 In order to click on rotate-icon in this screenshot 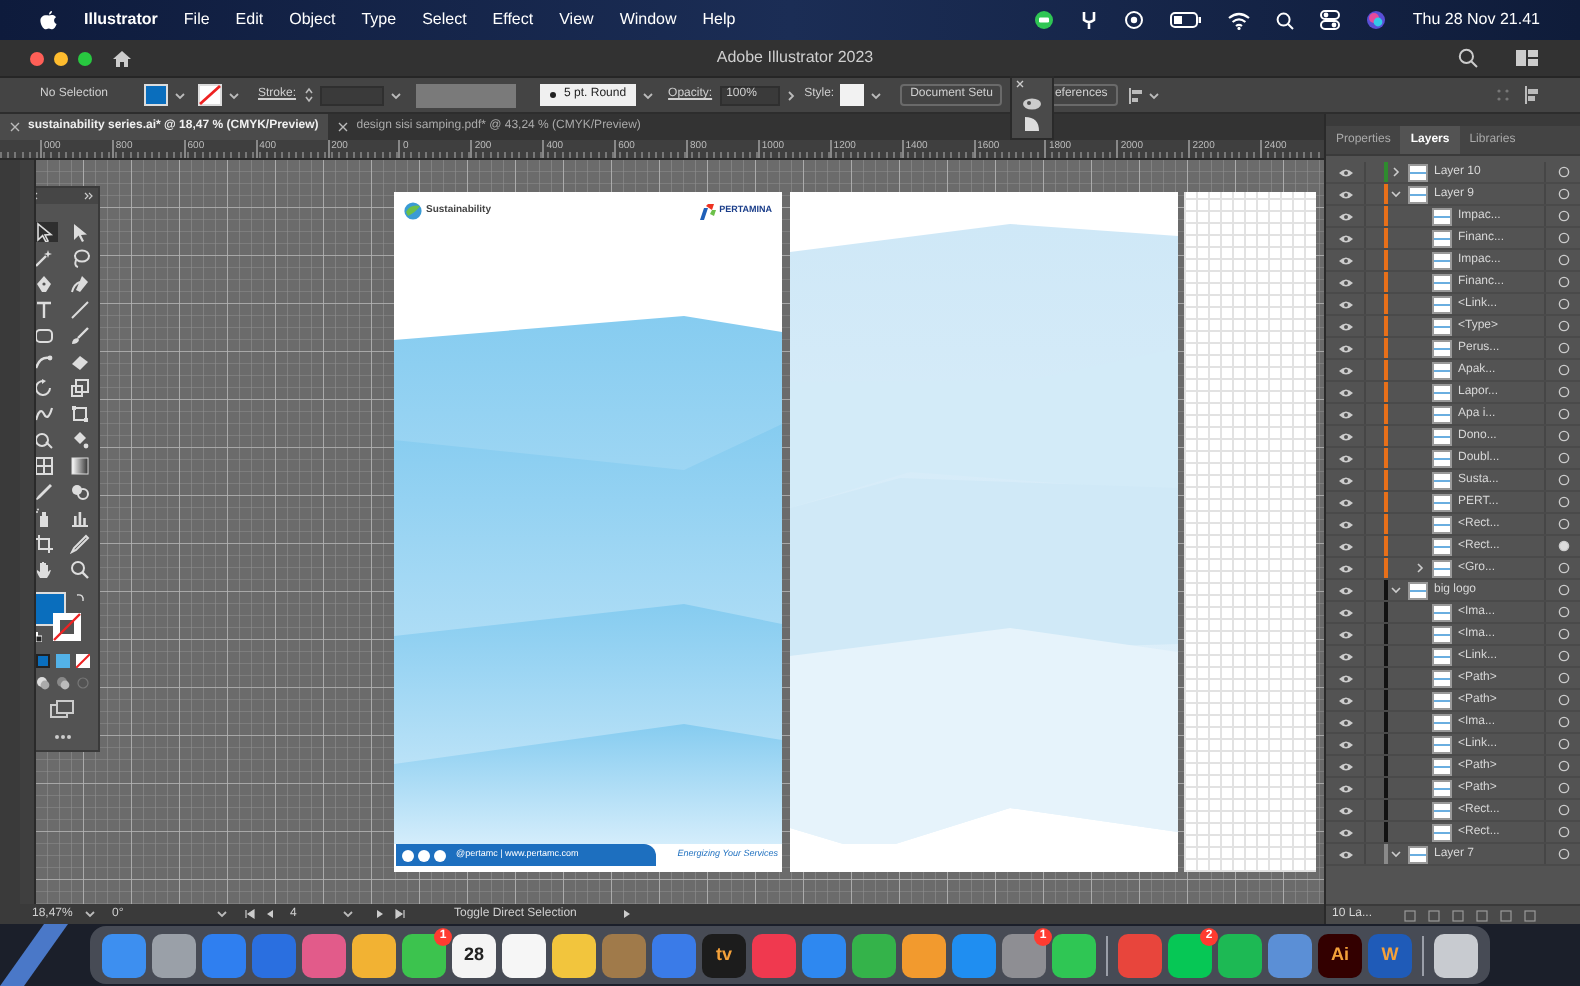, I will do `click(45, 388)`.